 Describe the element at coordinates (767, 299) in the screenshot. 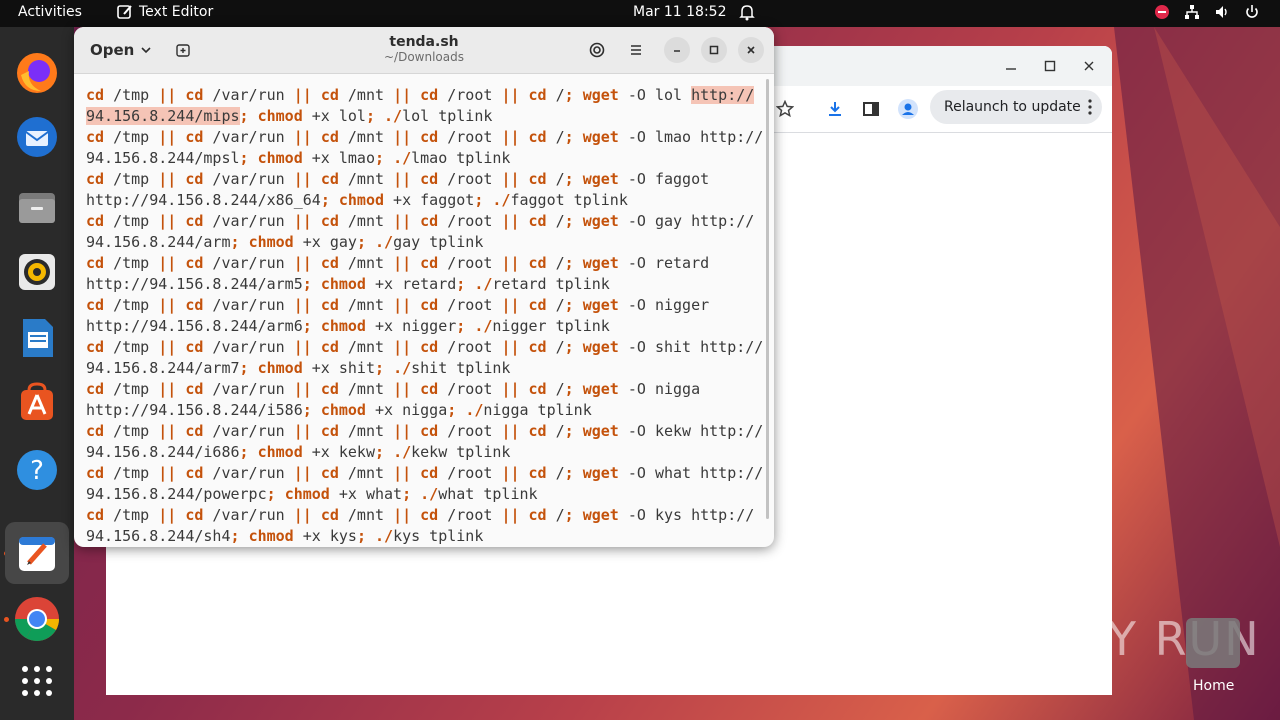

I see `vertical-scrollbar` at that location.